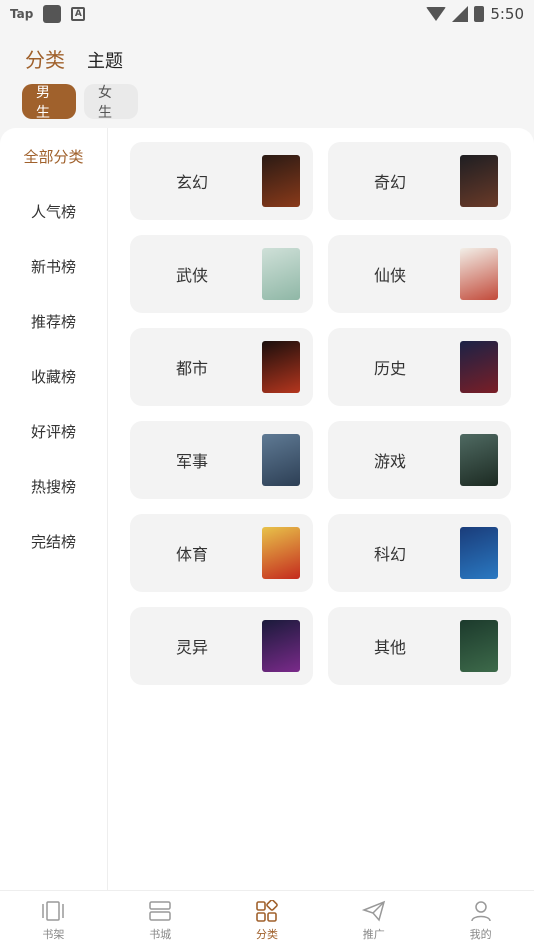 This screenshot has width=534, height=950. Describe the element at coordinates (479, 14) in the screenshot. I see `battery-icon` at that location.